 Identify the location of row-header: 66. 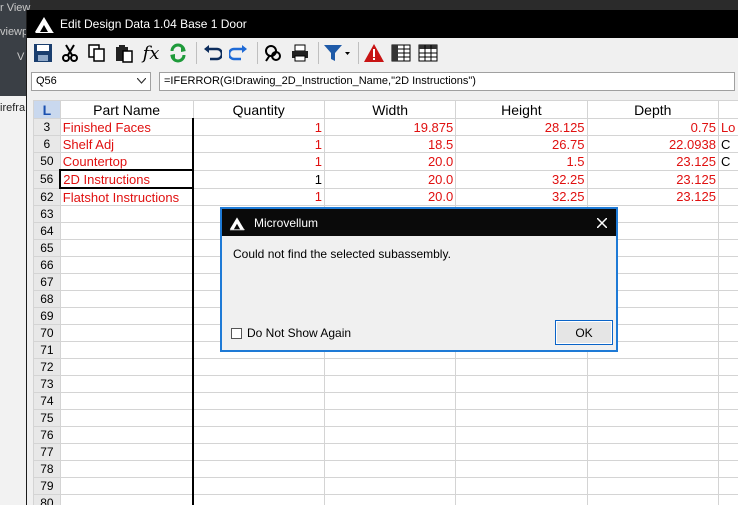
(47, 265).